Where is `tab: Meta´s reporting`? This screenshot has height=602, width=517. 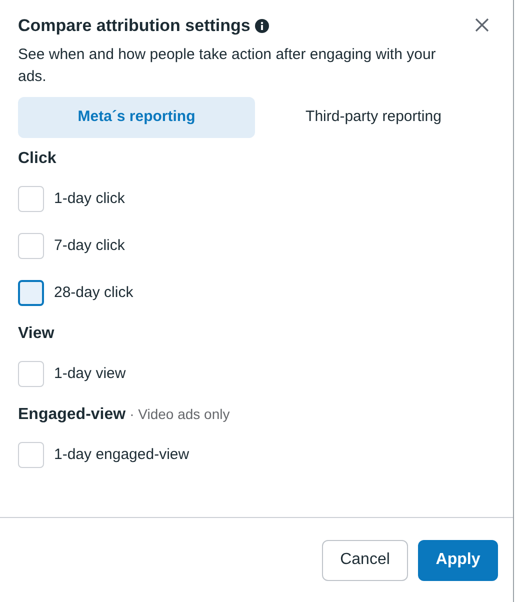
tab: Meta´s reporting is located at coordinates (136, 117).